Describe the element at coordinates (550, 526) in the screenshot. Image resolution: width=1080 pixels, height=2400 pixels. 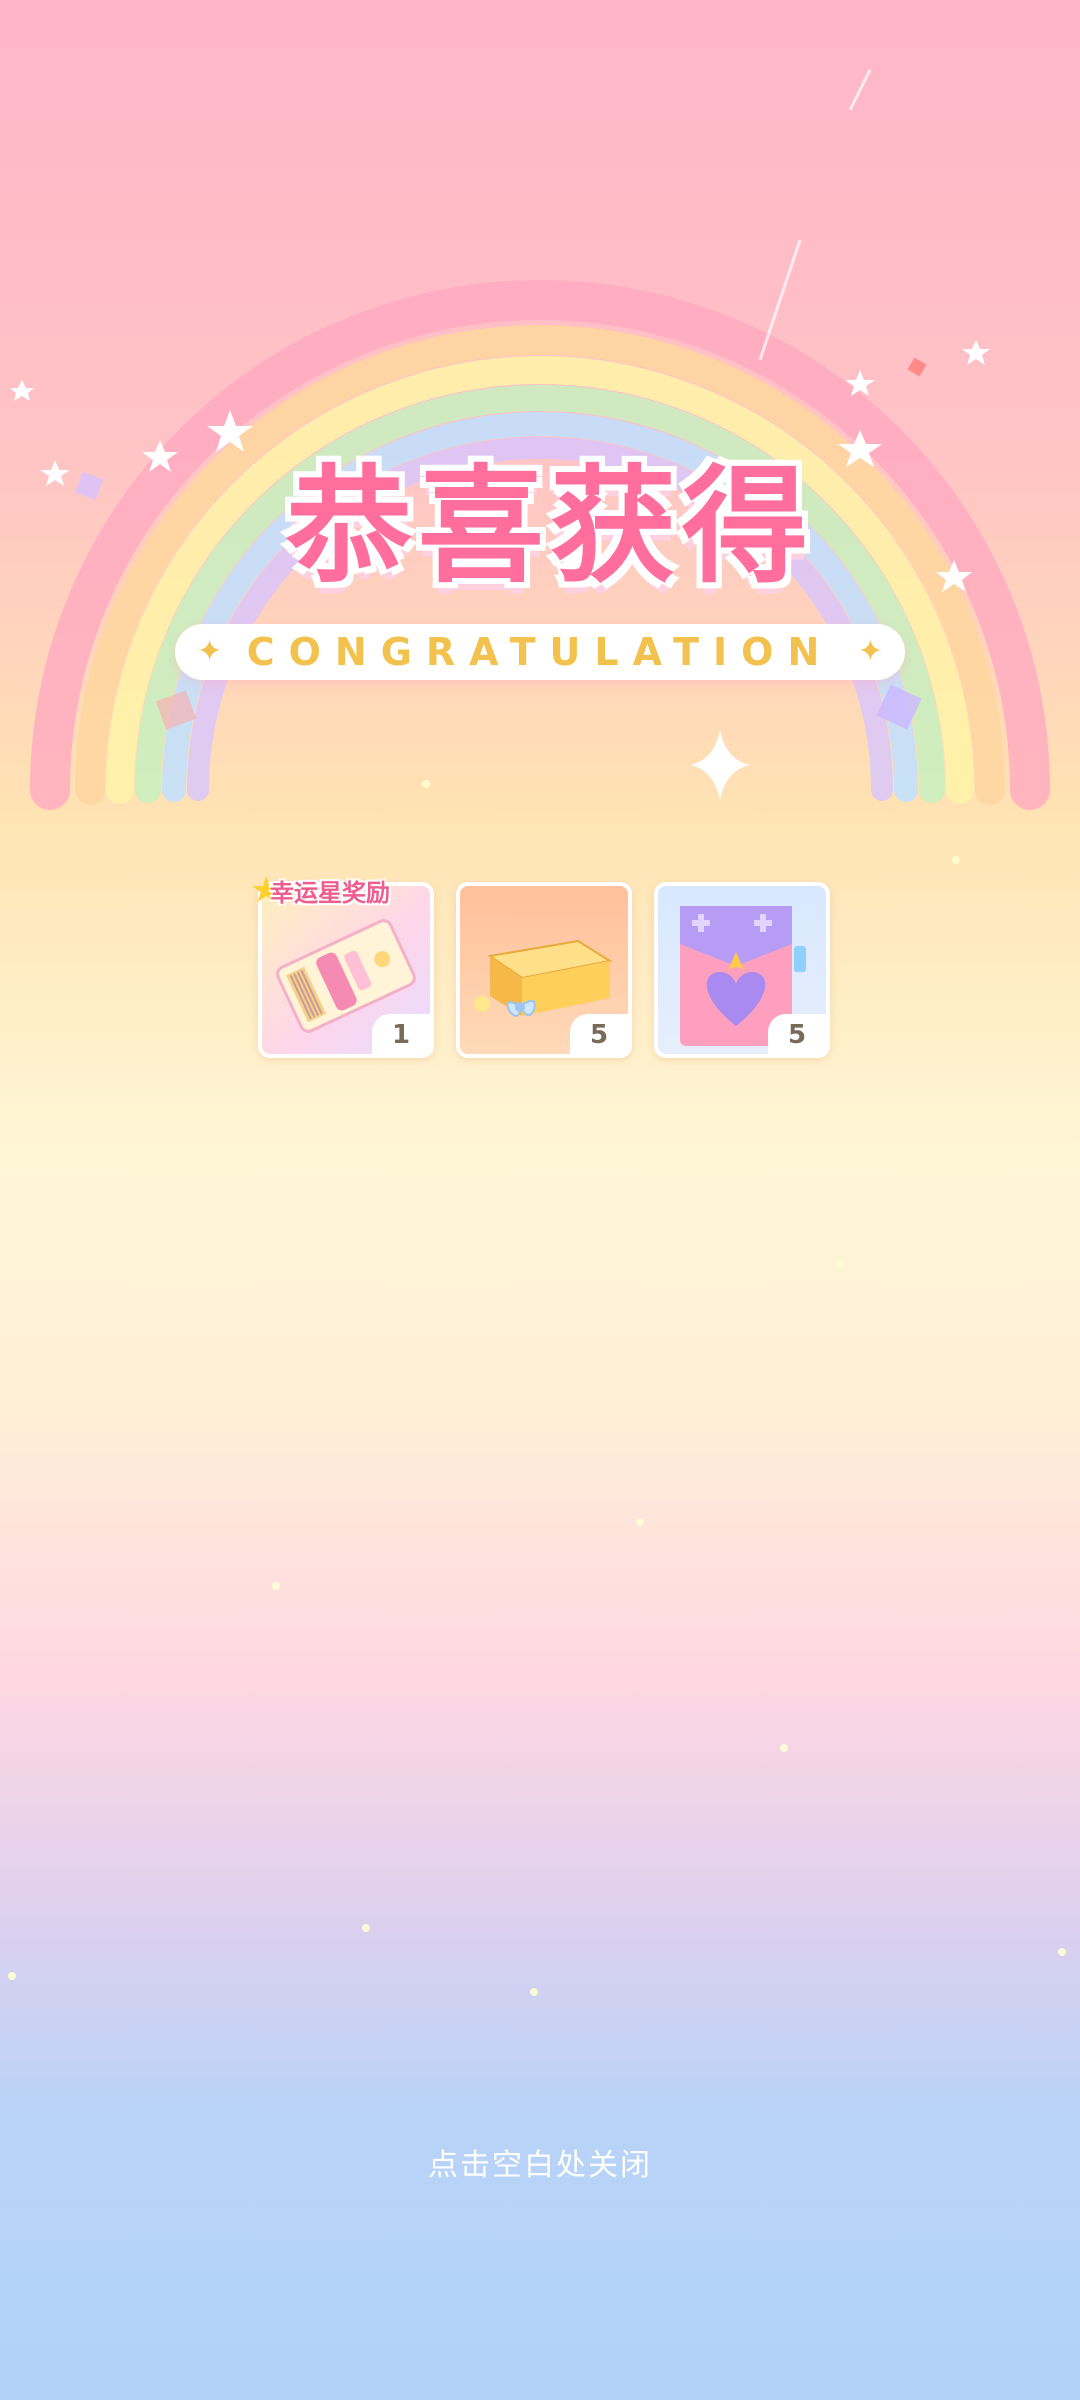
I see `title-congrats: 恭喜获得` at that location.